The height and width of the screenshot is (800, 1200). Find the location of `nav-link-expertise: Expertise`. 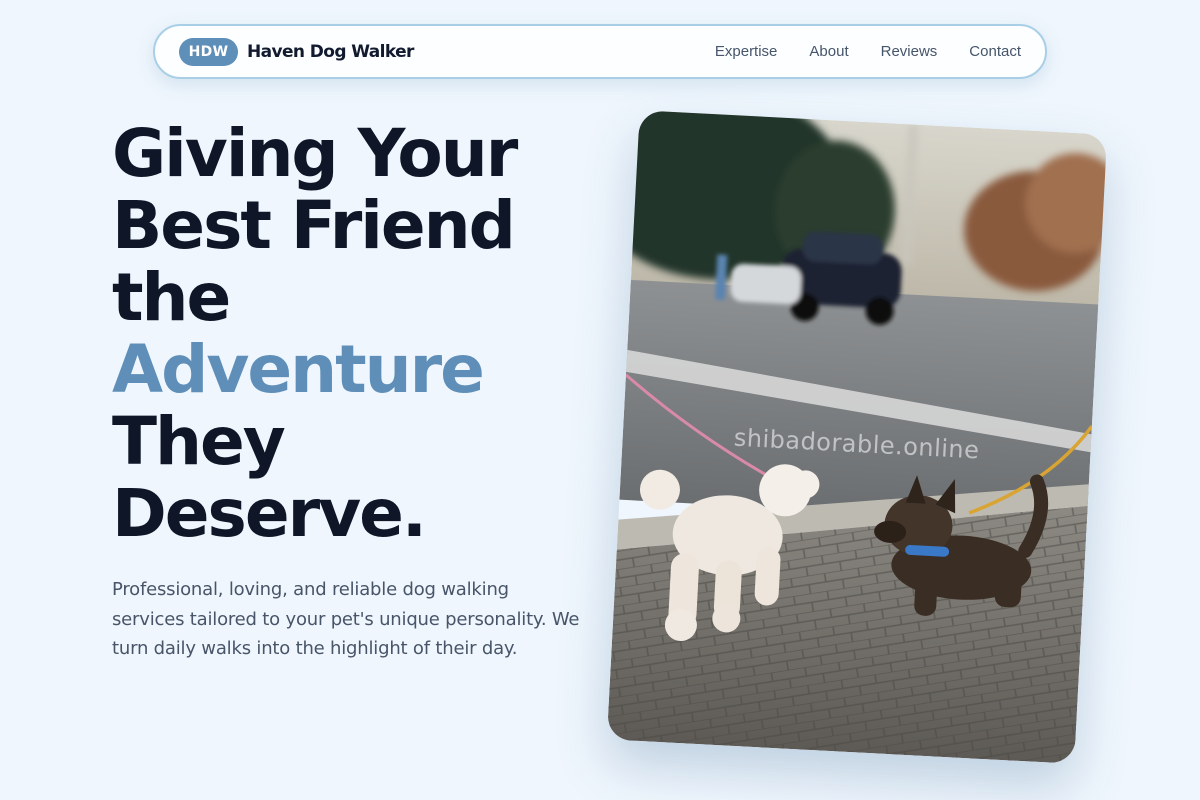

nav-link-expertise: Expertise is located at coordinates (746, 51).